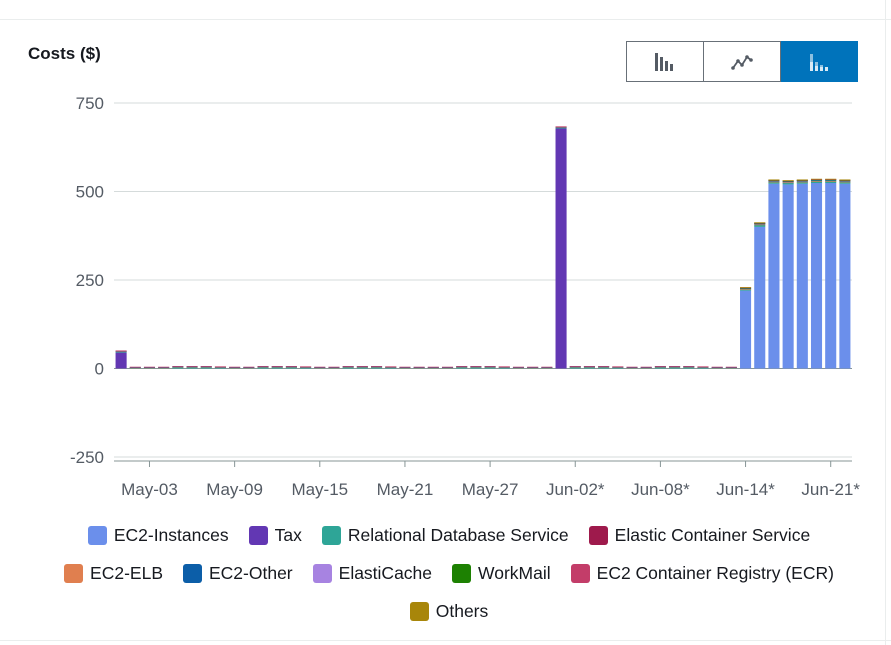  What do you see at coordinates (275, 535) in the screenshot?
I see `legend-item: Tax` at bounding box center [275, 535].